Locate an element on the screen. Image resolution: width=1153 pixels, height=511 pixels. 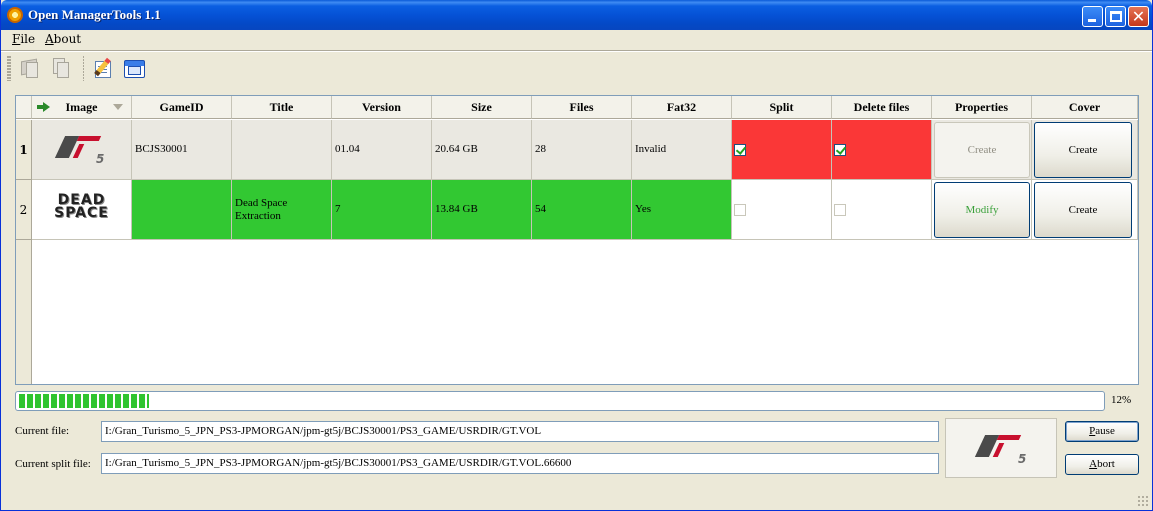
pause-label: ause is located at coordinates (1105, 431).